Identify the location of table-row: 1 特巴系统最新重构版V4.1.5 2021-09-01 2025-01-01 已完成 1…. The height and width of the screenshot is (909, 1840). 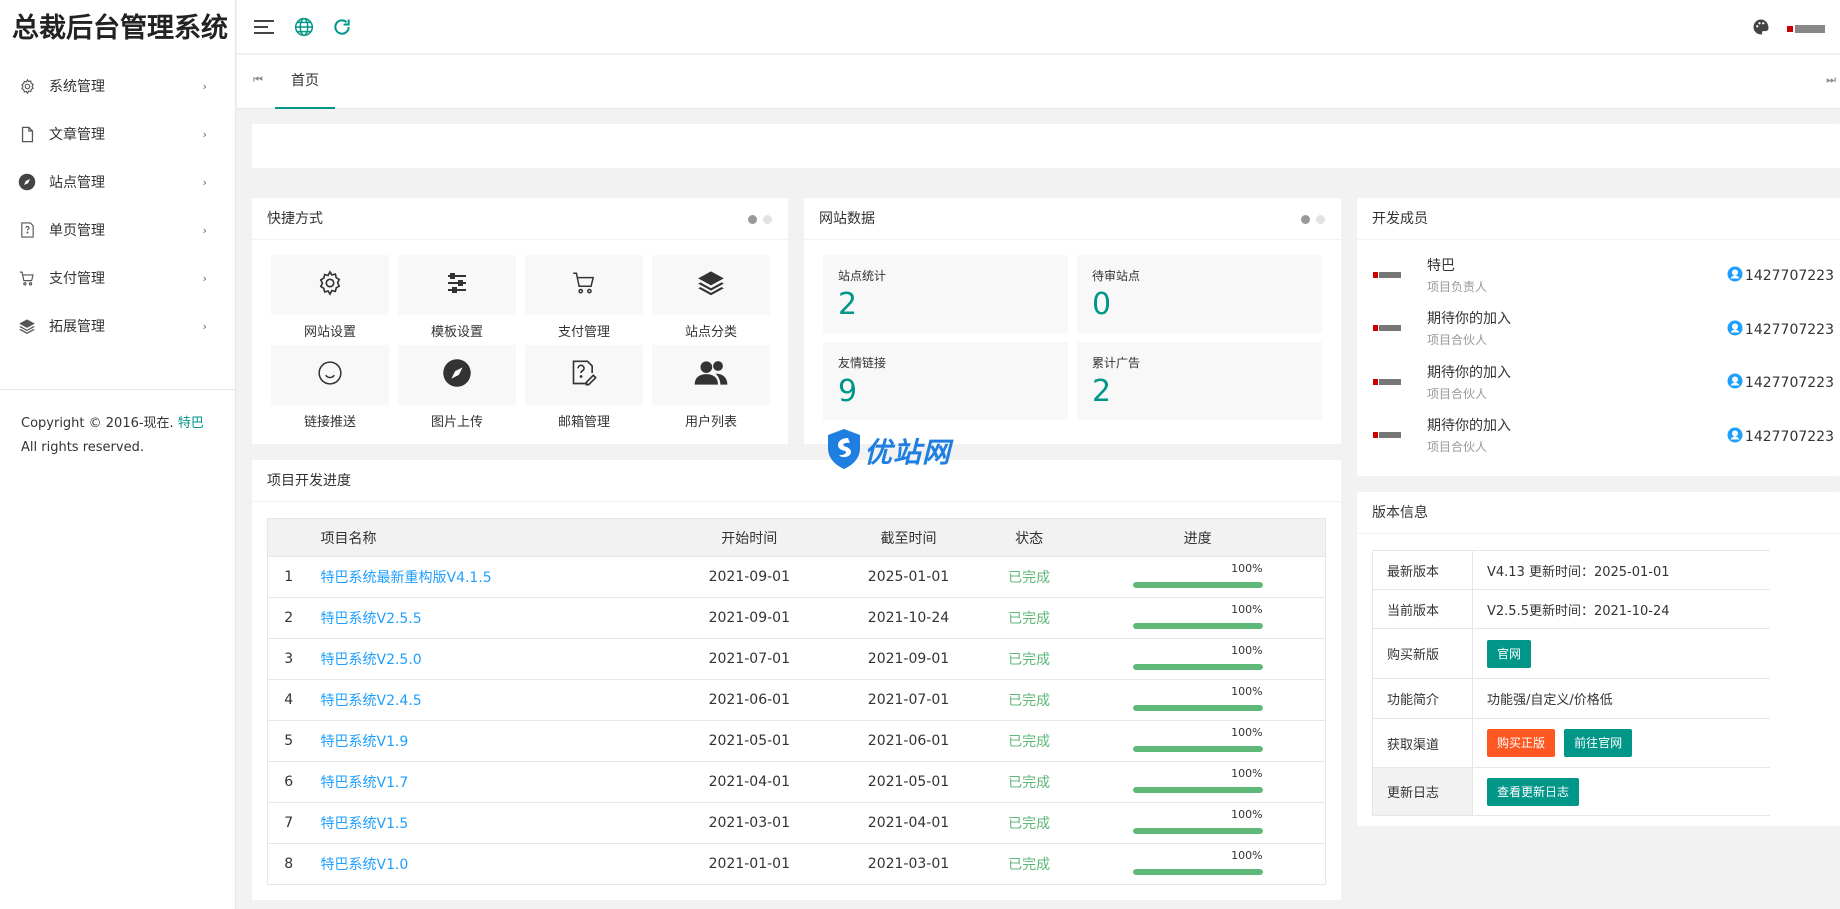
(796, 577).